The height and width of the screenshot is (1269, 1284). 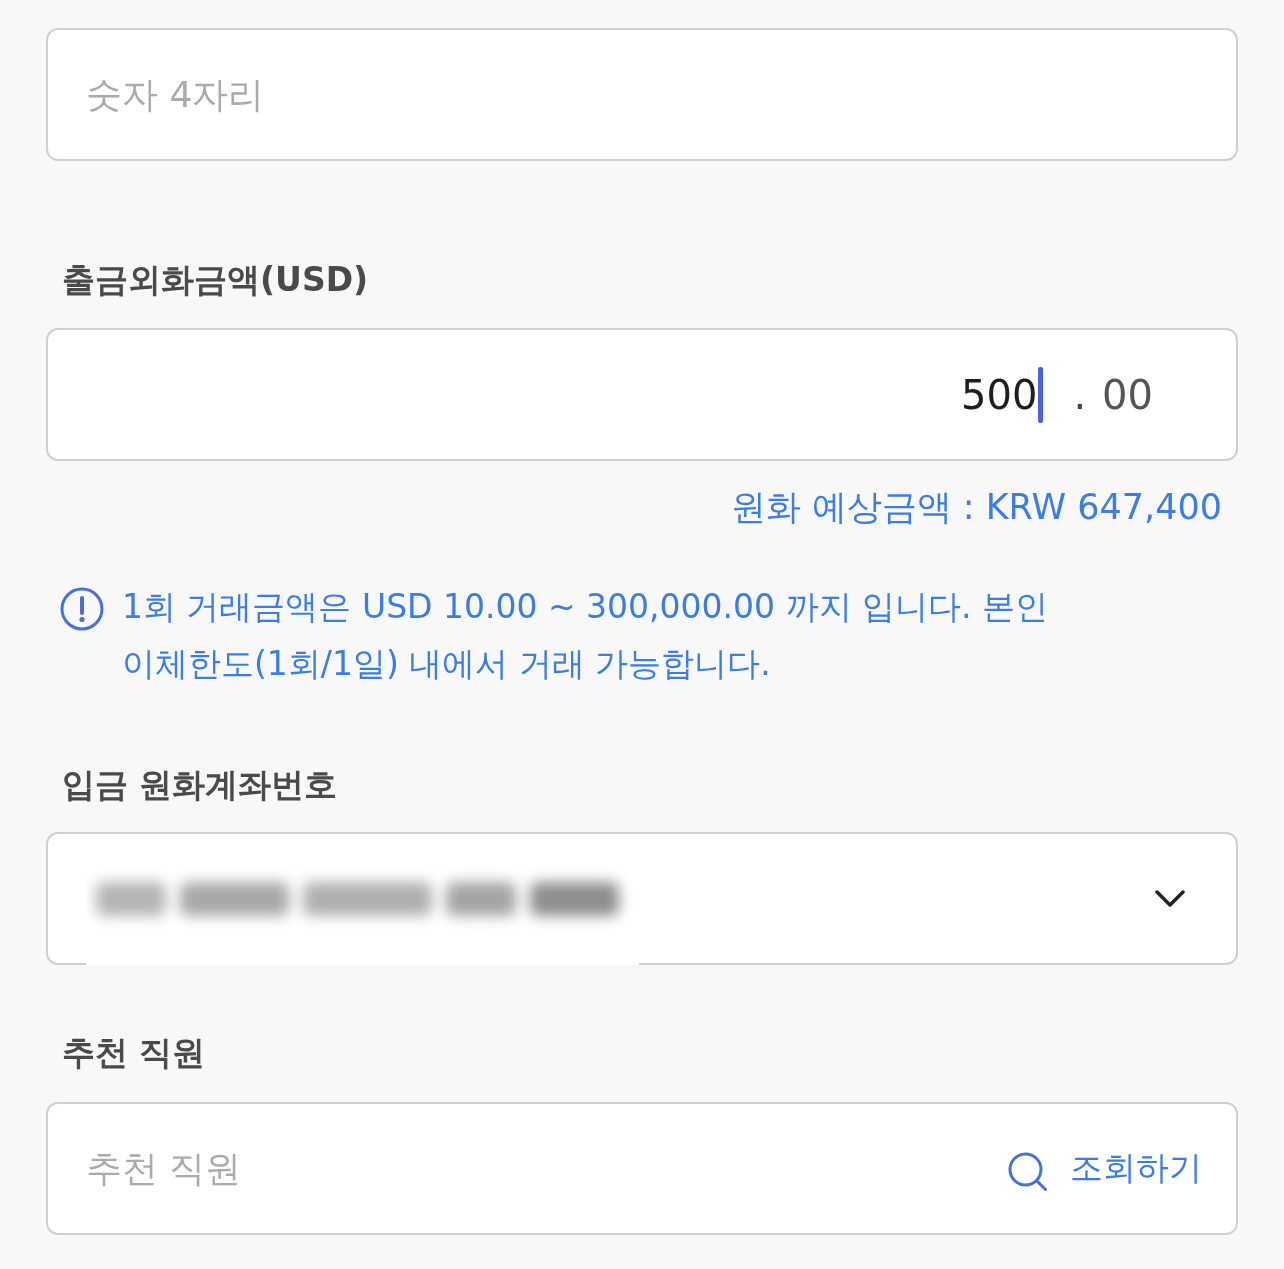 What do you see at coordinates (976, 507) in the screenshot?
I see `krw-estimate-text: 원화 예상금액 : KRW 647,400` at bounding box center [976, 507].